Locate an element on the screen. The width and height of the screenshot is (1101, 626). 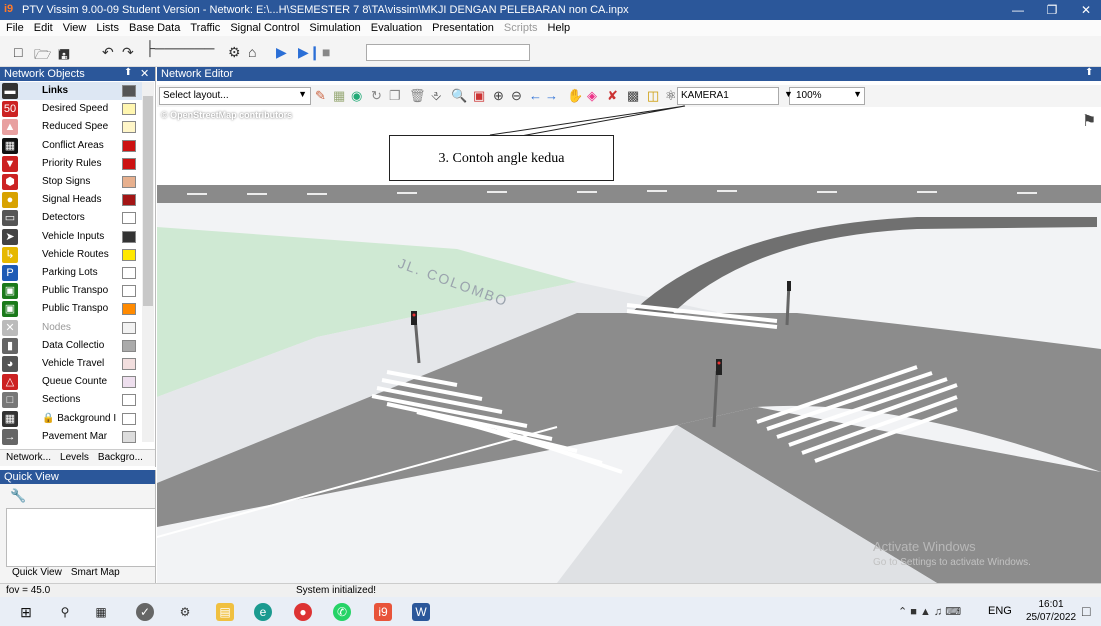
vissim-taskbar-icon: i9 is located at coordinates (383, 612).